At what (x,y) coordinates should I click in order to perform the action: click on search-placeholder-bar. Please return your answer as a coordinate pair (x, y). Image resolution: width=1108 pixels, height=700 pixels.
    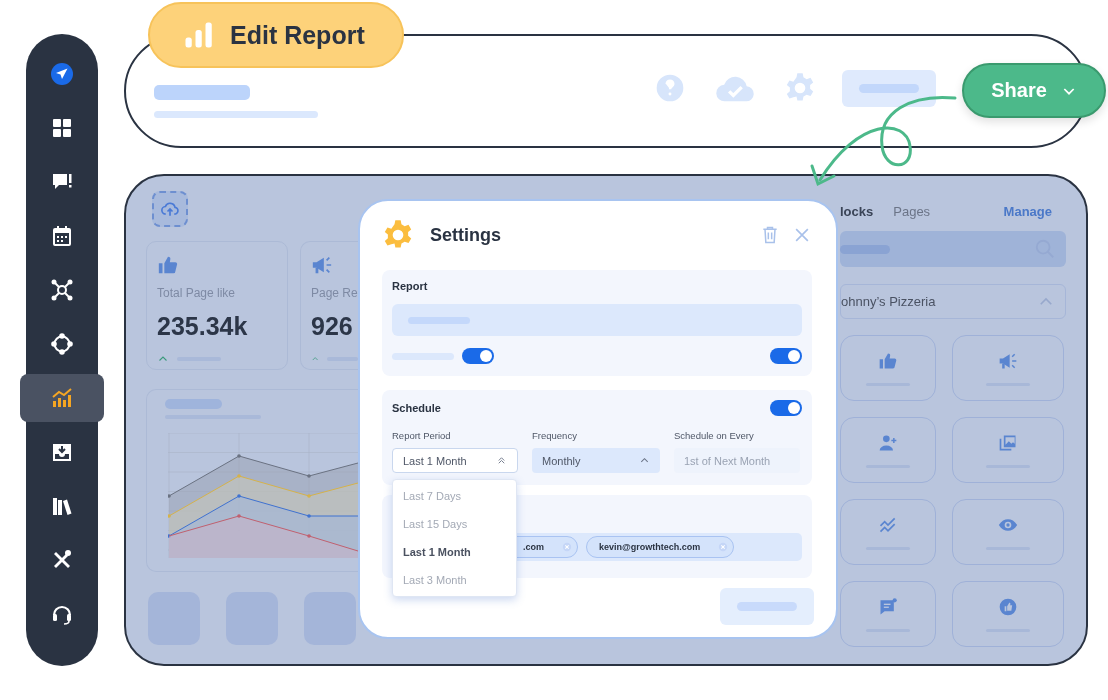
    Looking at the image, I should click on (865, 249).